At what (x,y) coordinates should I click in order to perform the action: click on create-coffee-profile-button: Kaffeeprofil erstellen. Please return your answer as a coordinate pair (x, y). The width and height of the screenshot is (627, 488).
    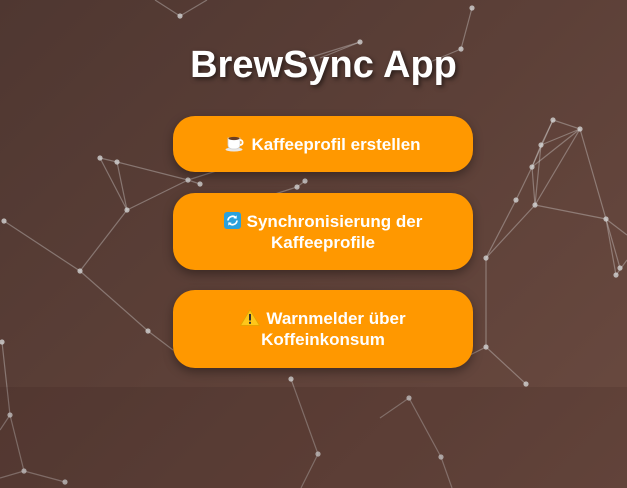
    Looking at the image, I should click on (323, 144).